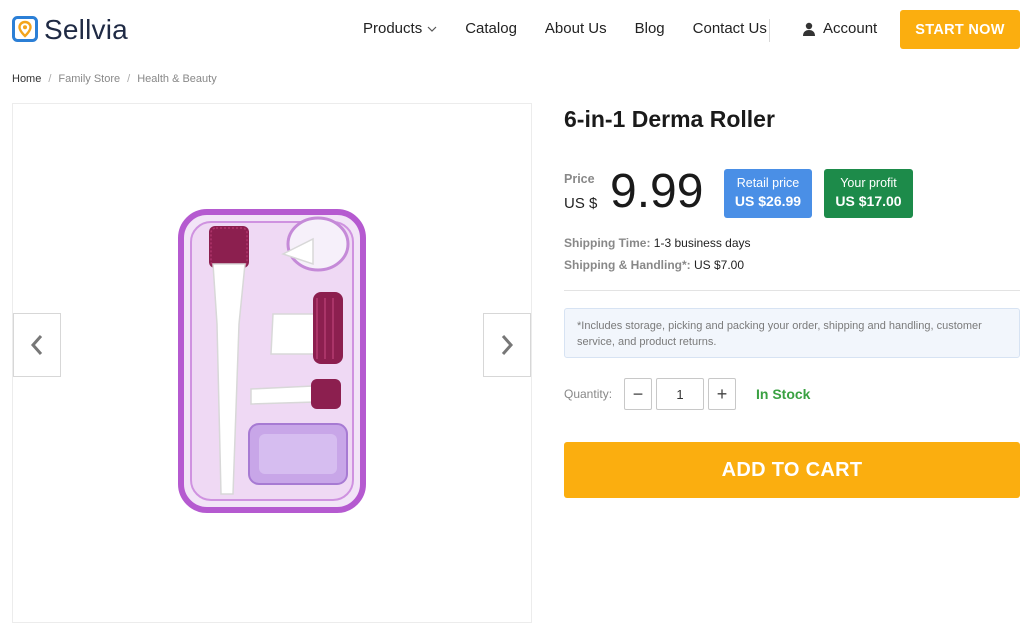 The width and height of the screenshot is (1036, 634). I want to click on stock-status: In Stock, so click(783, 394).